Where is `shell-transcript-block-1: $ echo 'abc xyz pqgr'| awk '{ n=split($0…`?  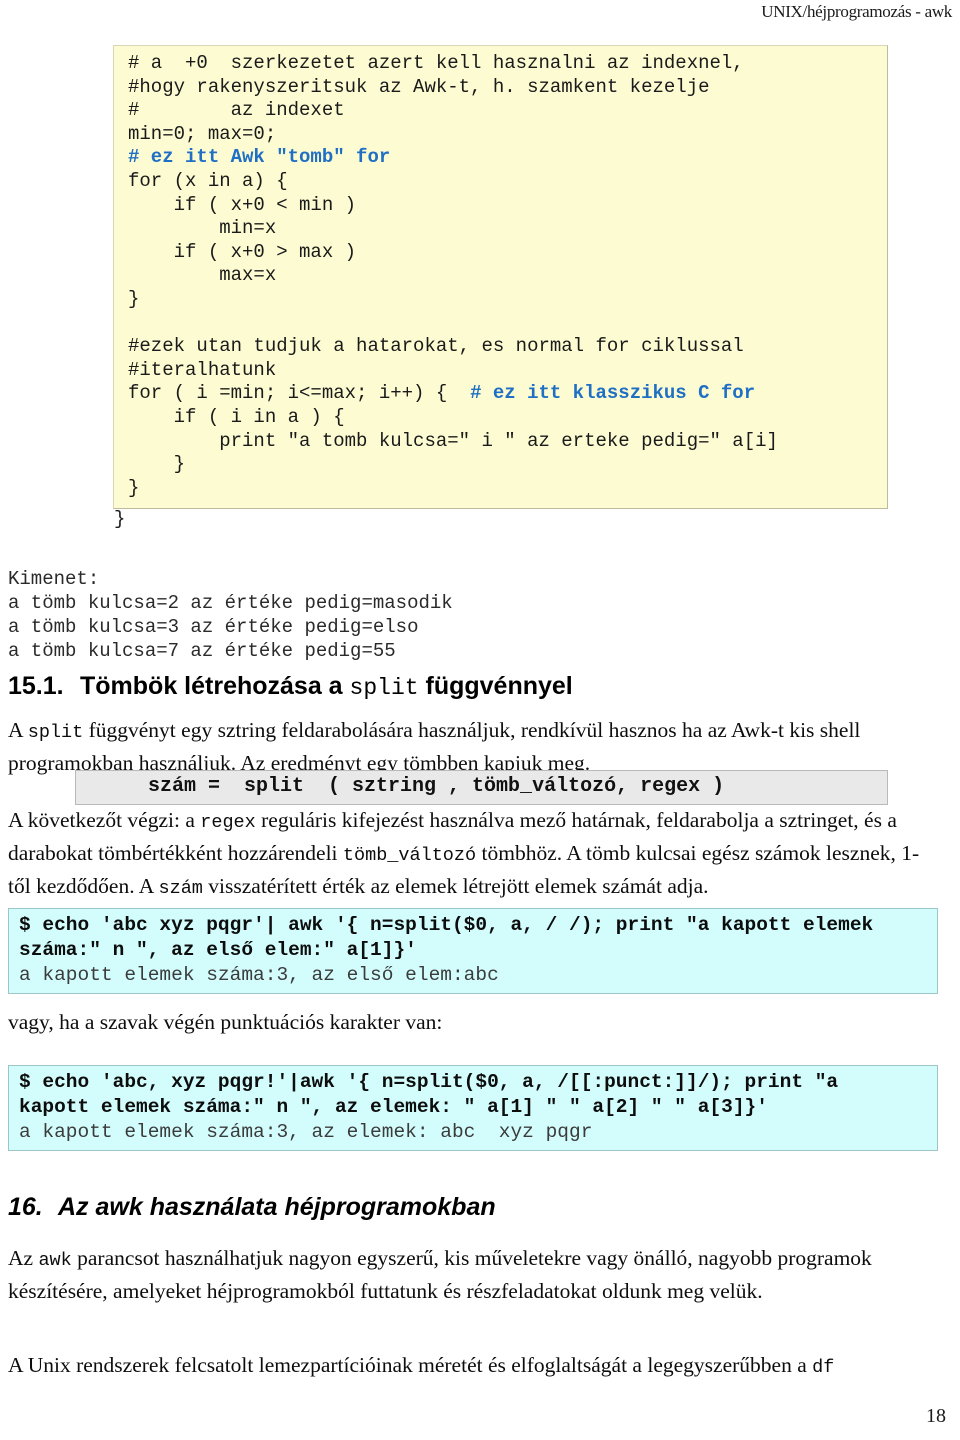 shell-transcript-block-1: $ echo 'abc xyz pqgr'| awk '{ n=split($0… is located at coordinates (473, 951).